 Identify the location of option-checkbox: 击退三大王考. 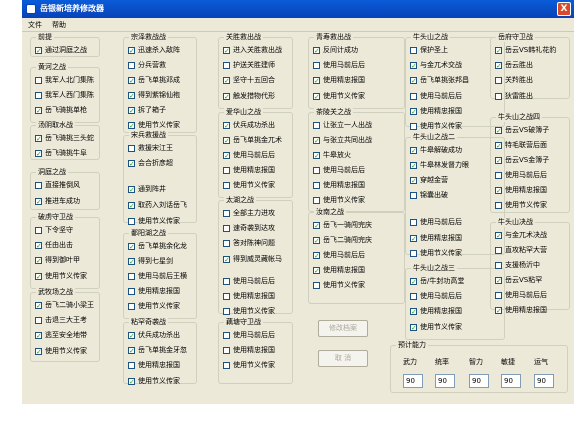
(70, 320).